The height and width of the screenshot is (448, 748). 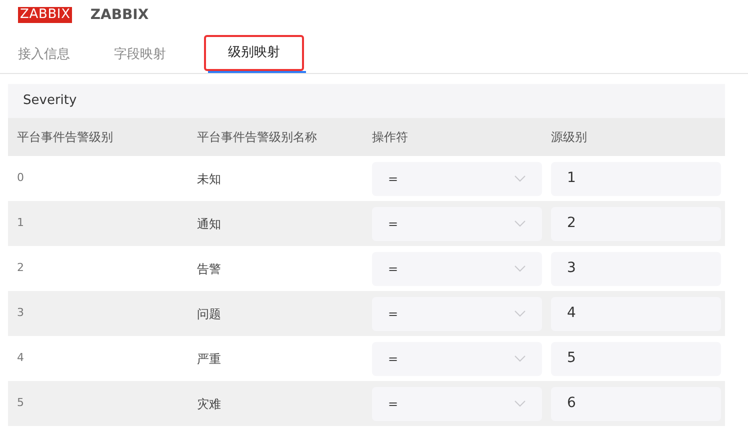 I want to click on tab: 字段映射, so click(x=140, y=55).